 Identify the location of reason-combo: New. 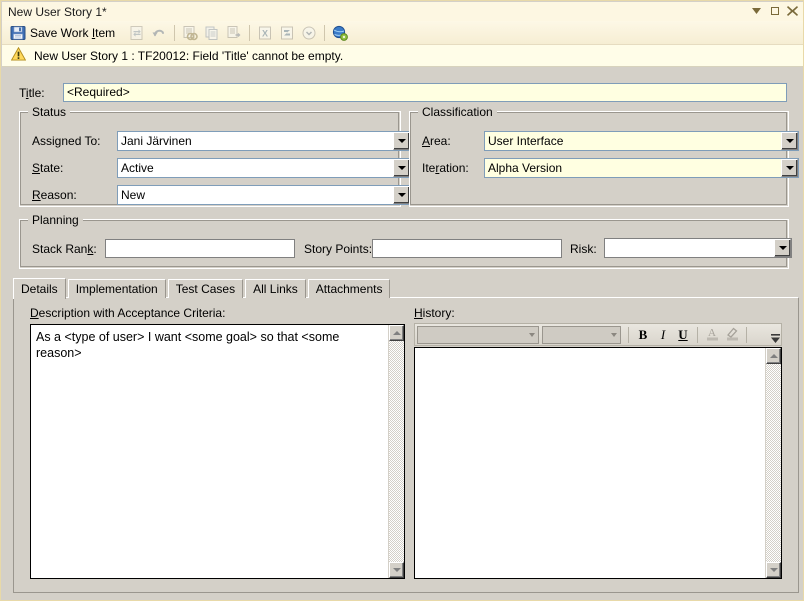
(264, 195).